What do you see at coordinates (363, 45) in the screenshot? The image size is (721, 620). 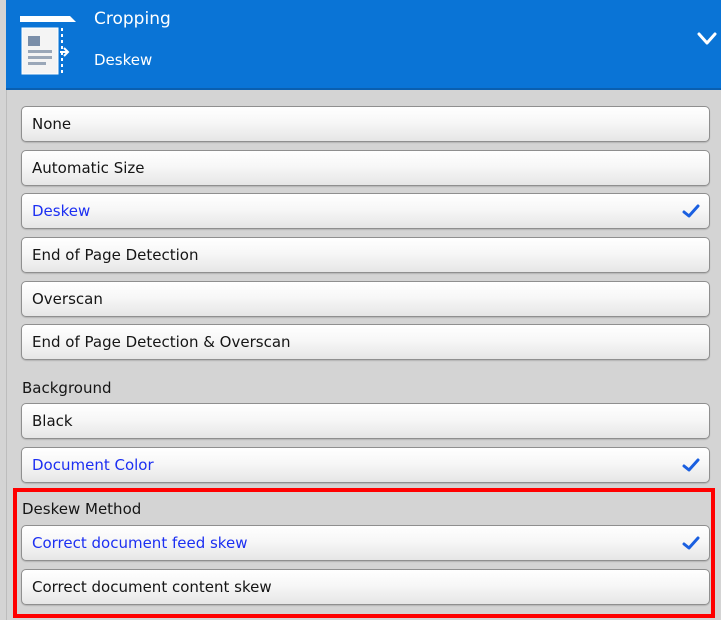 I see `cropping-header: Cropping Deskew` at bounding box center [363, 45].